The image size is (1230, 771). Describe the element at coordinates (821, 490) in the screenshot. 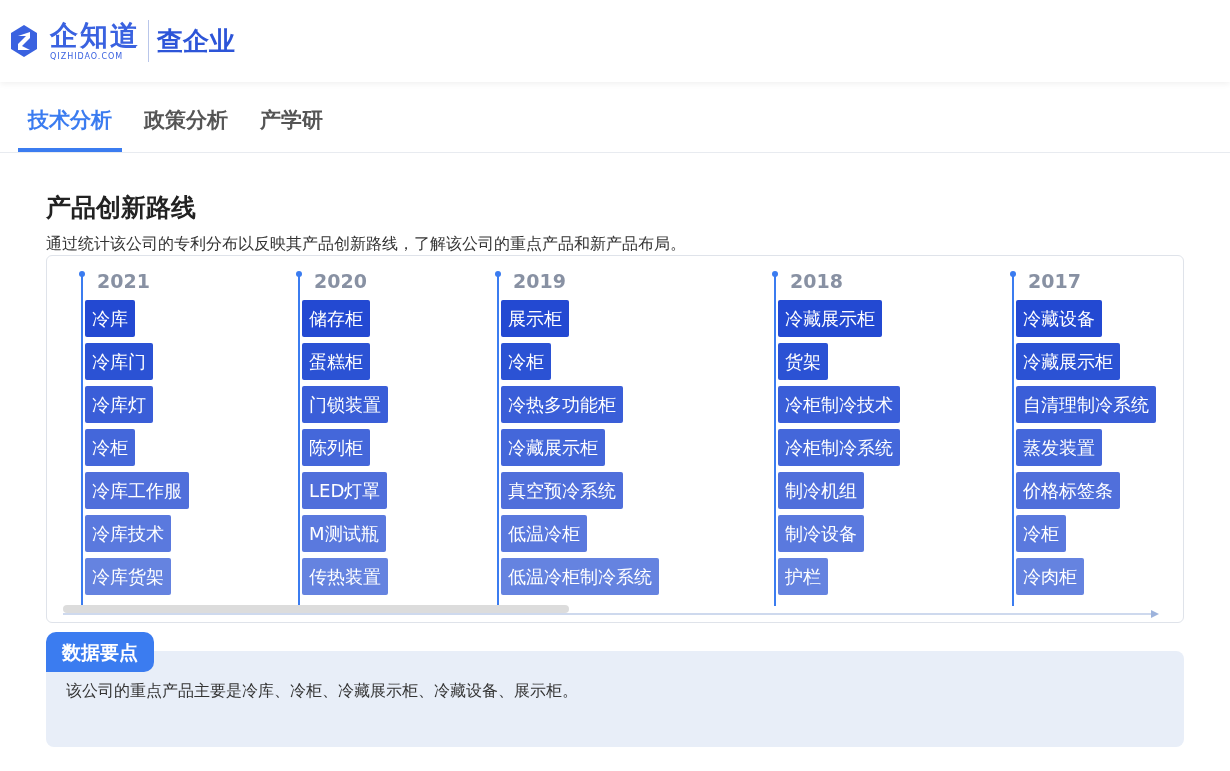

I see `product-tag: 制冷机组` at that location.